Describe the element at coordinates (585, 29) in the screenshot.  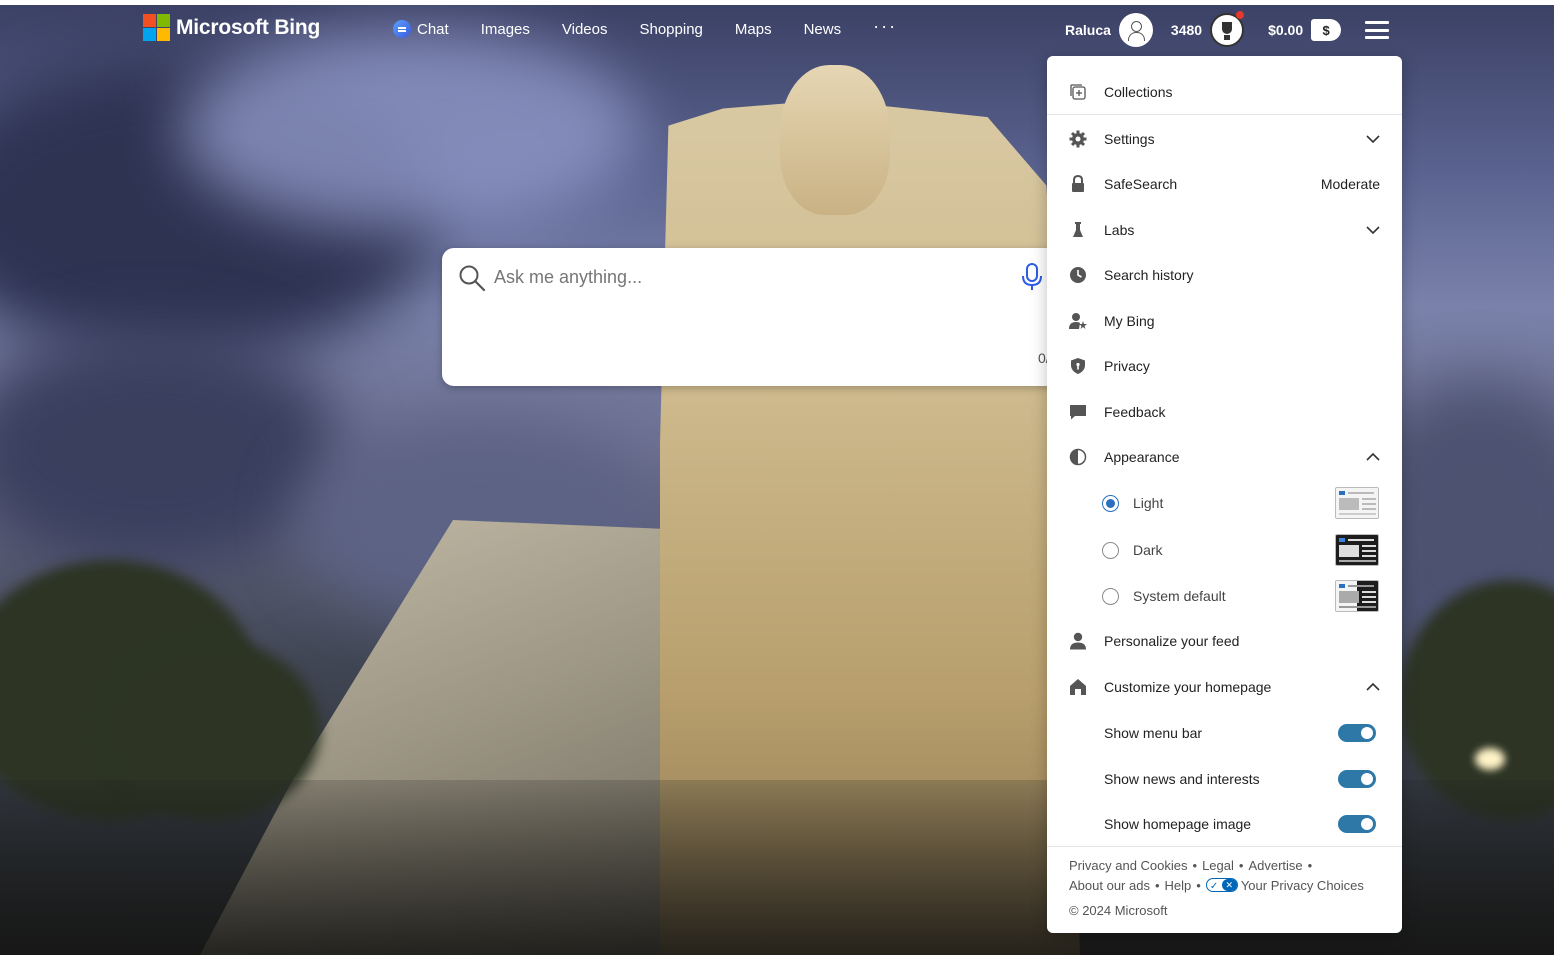
I see `nav-videos: Videos` at that location.